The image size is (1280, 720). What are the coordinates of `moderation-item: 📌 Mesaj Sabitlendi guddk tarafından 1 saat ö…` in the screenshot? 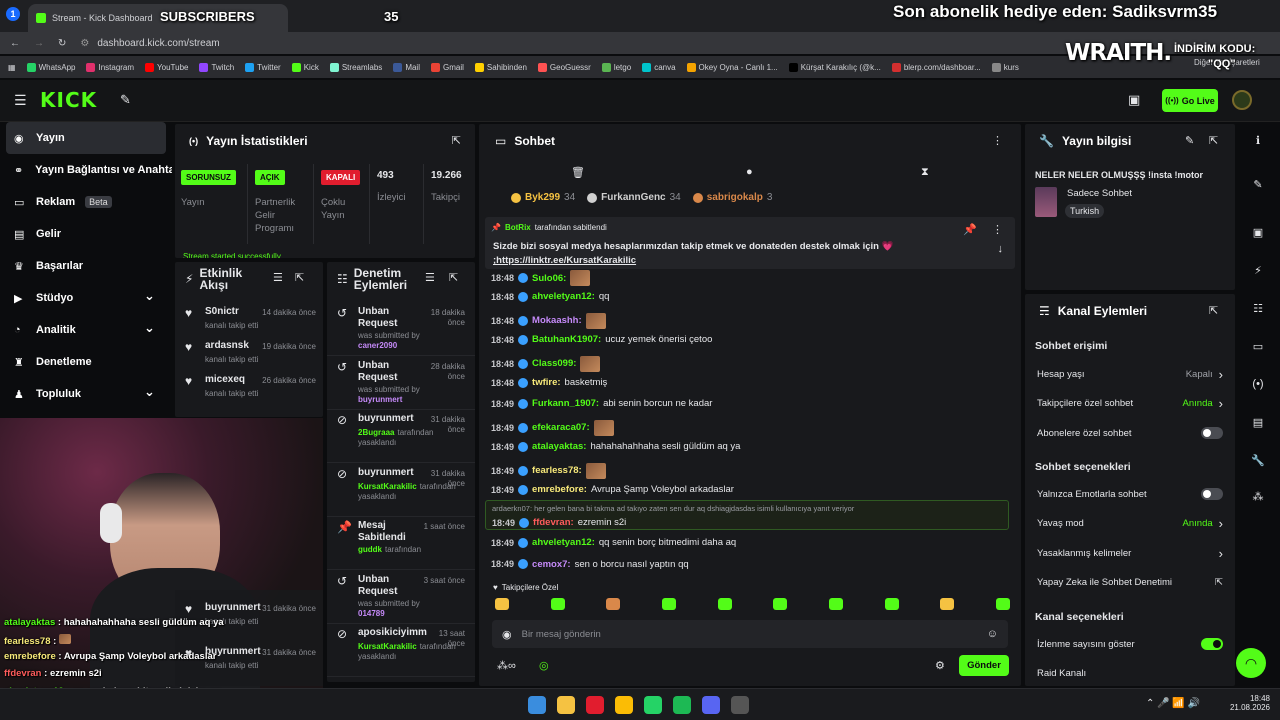 It's located at (401, 544).